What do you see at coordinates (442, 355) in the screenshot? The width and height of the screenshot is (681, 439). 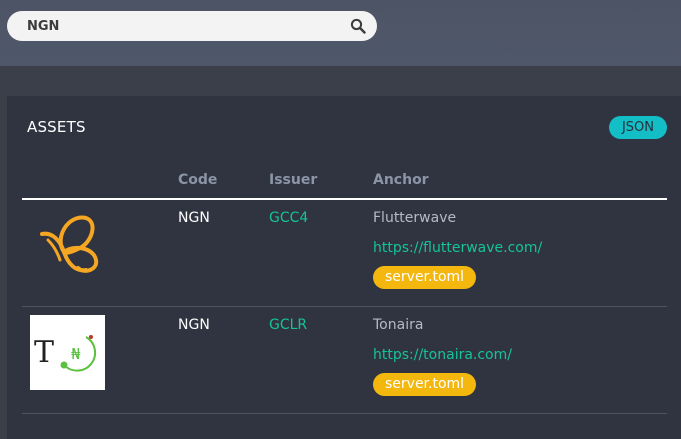 I see `anchor-url-link: https://tonaira.com/` at bounding box center [442, 355].